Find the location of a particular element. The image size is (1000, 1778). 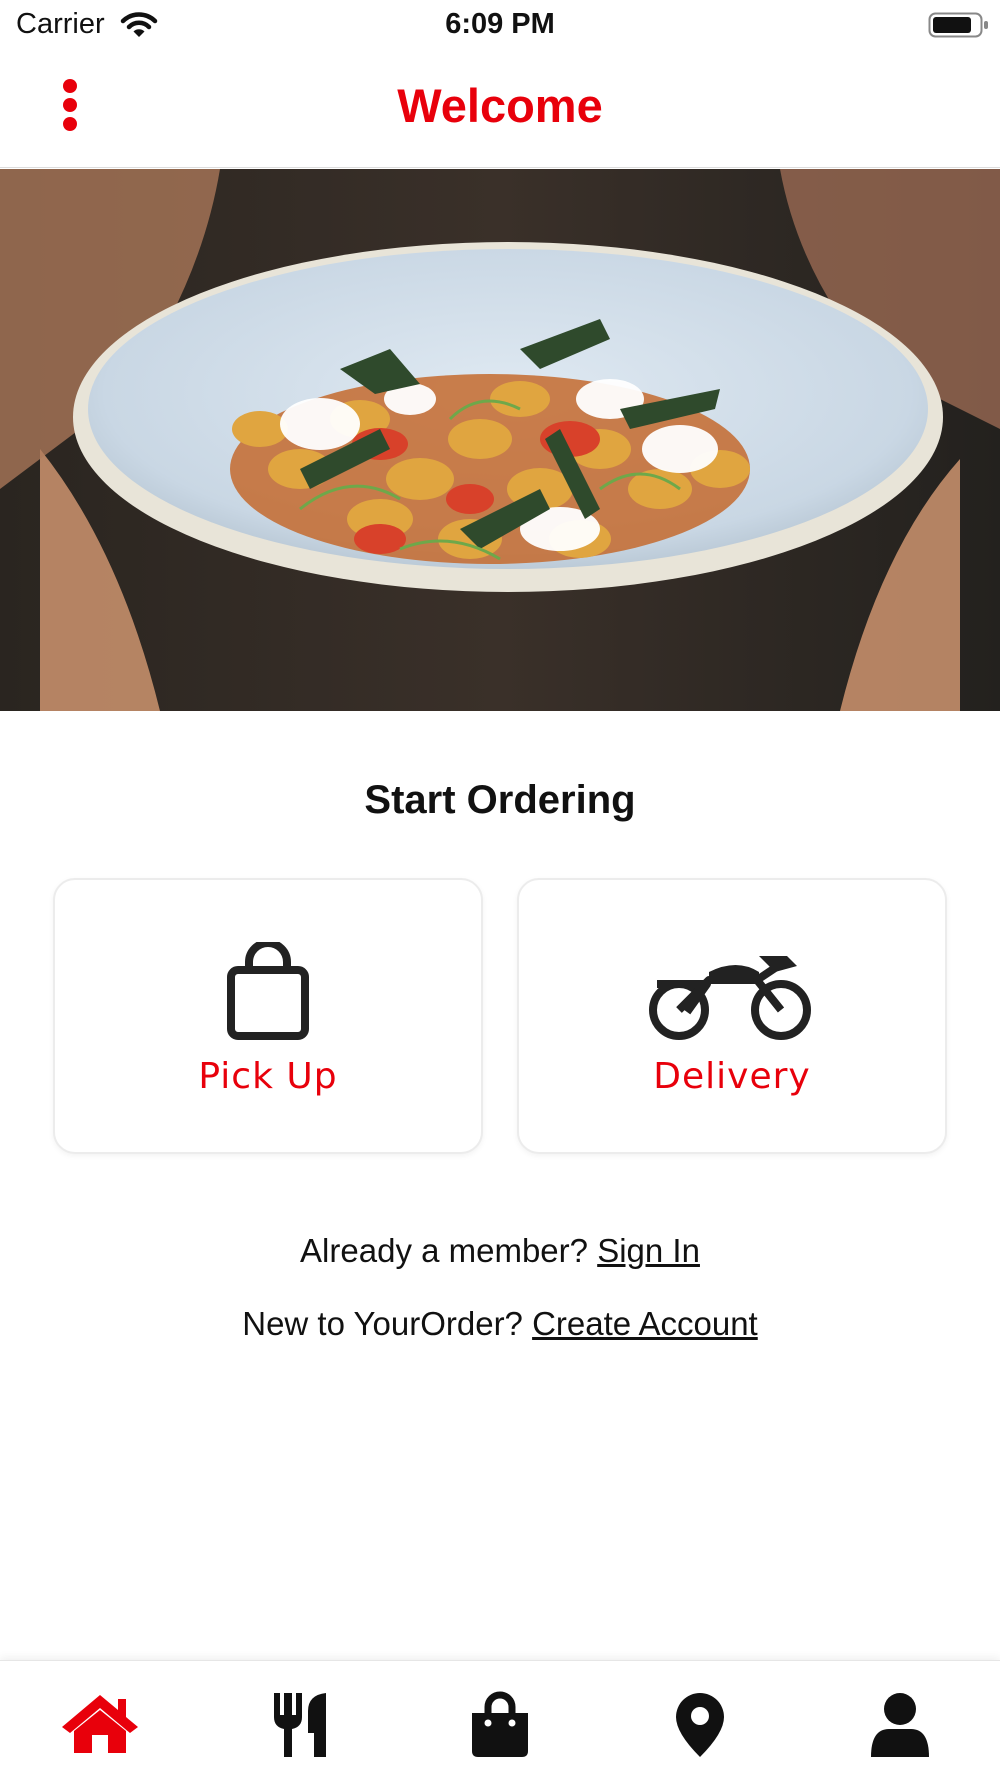

map-pin-icon is located at coordinates (700, 1725).